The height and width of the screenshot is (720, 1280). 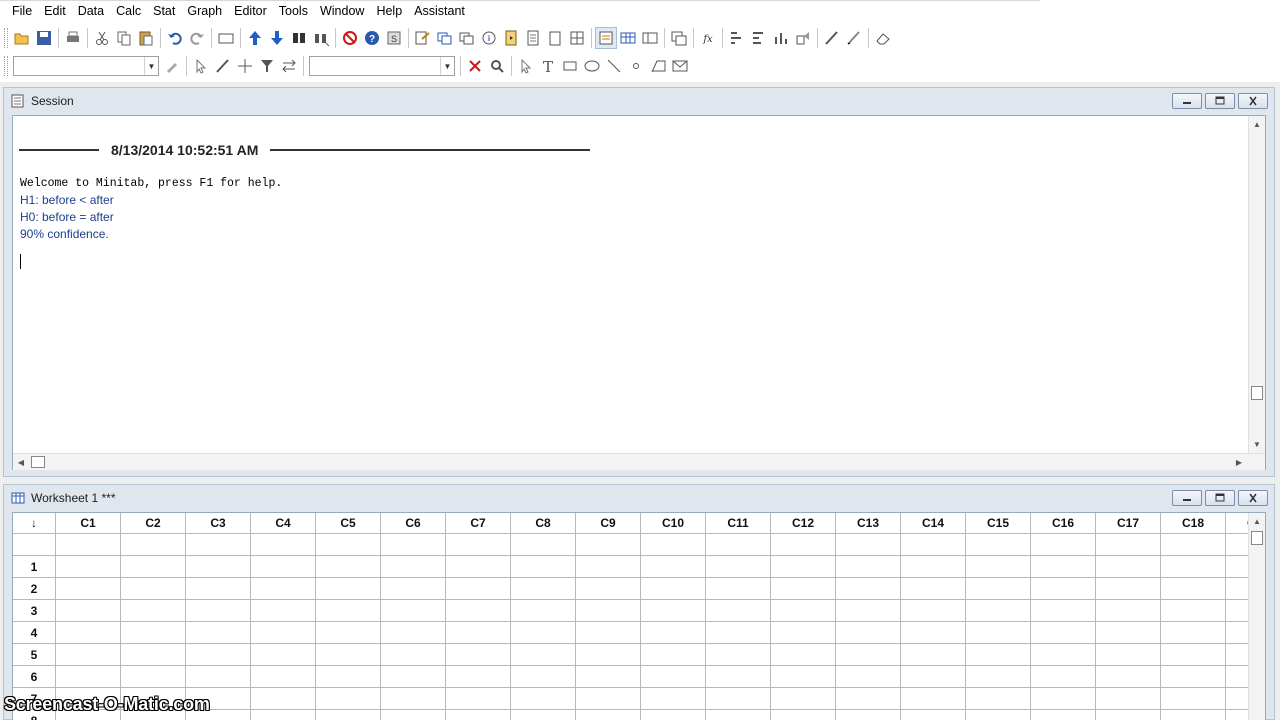 What do you see at coordinates (445, 38) in the screenshot?
I see `graph-windows-icon` at bounding box center [445, 38].